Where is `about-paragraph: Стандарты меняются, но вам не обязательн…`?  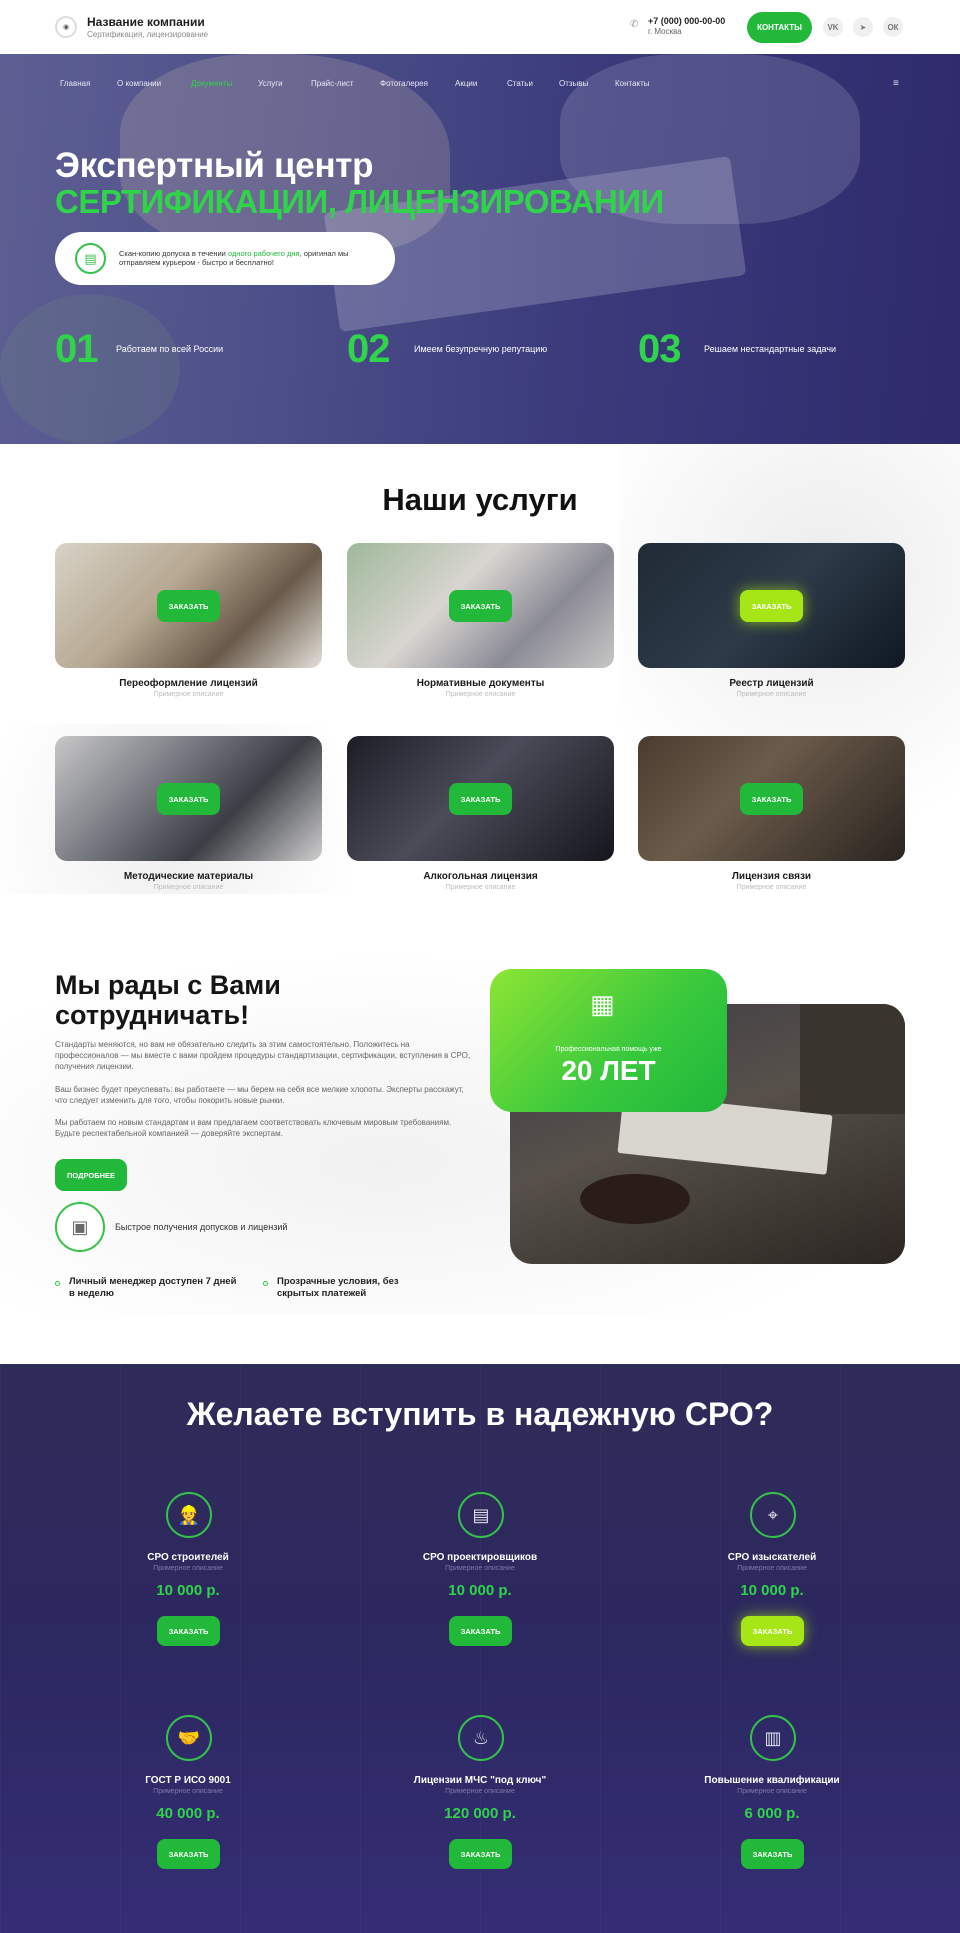
about-paragraph: Стандарты меняются, но вам не обязательн… is located at coordinates (263, 1055).